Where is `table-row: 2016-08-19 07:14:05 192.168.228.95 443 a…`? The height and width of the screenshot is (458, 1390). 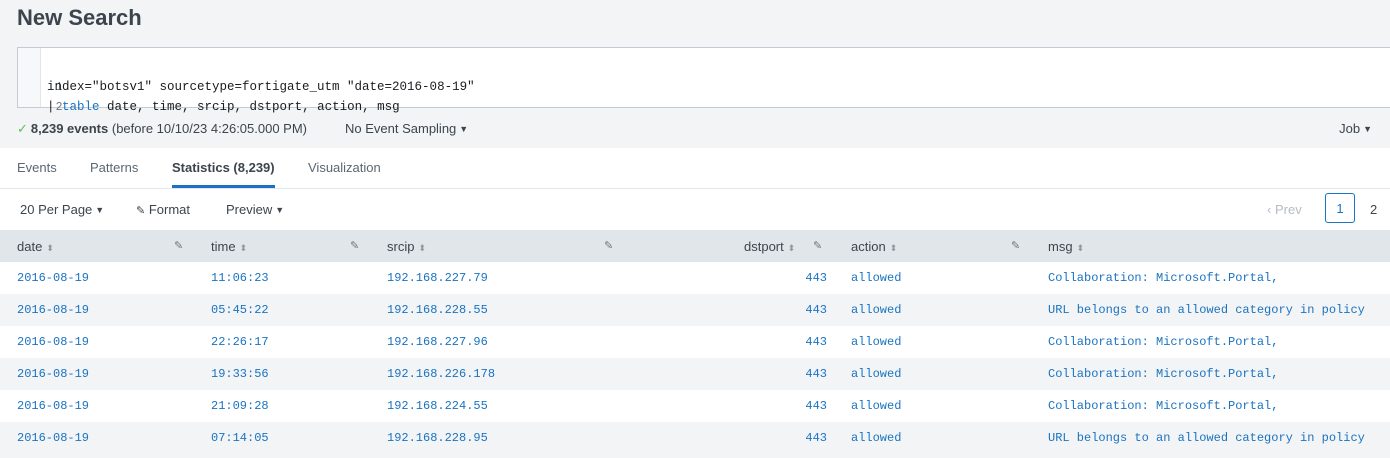
table-row: 2016-08-19 07:14:05 192.168.228.95 443 a… is located at coordinates (695, 438).